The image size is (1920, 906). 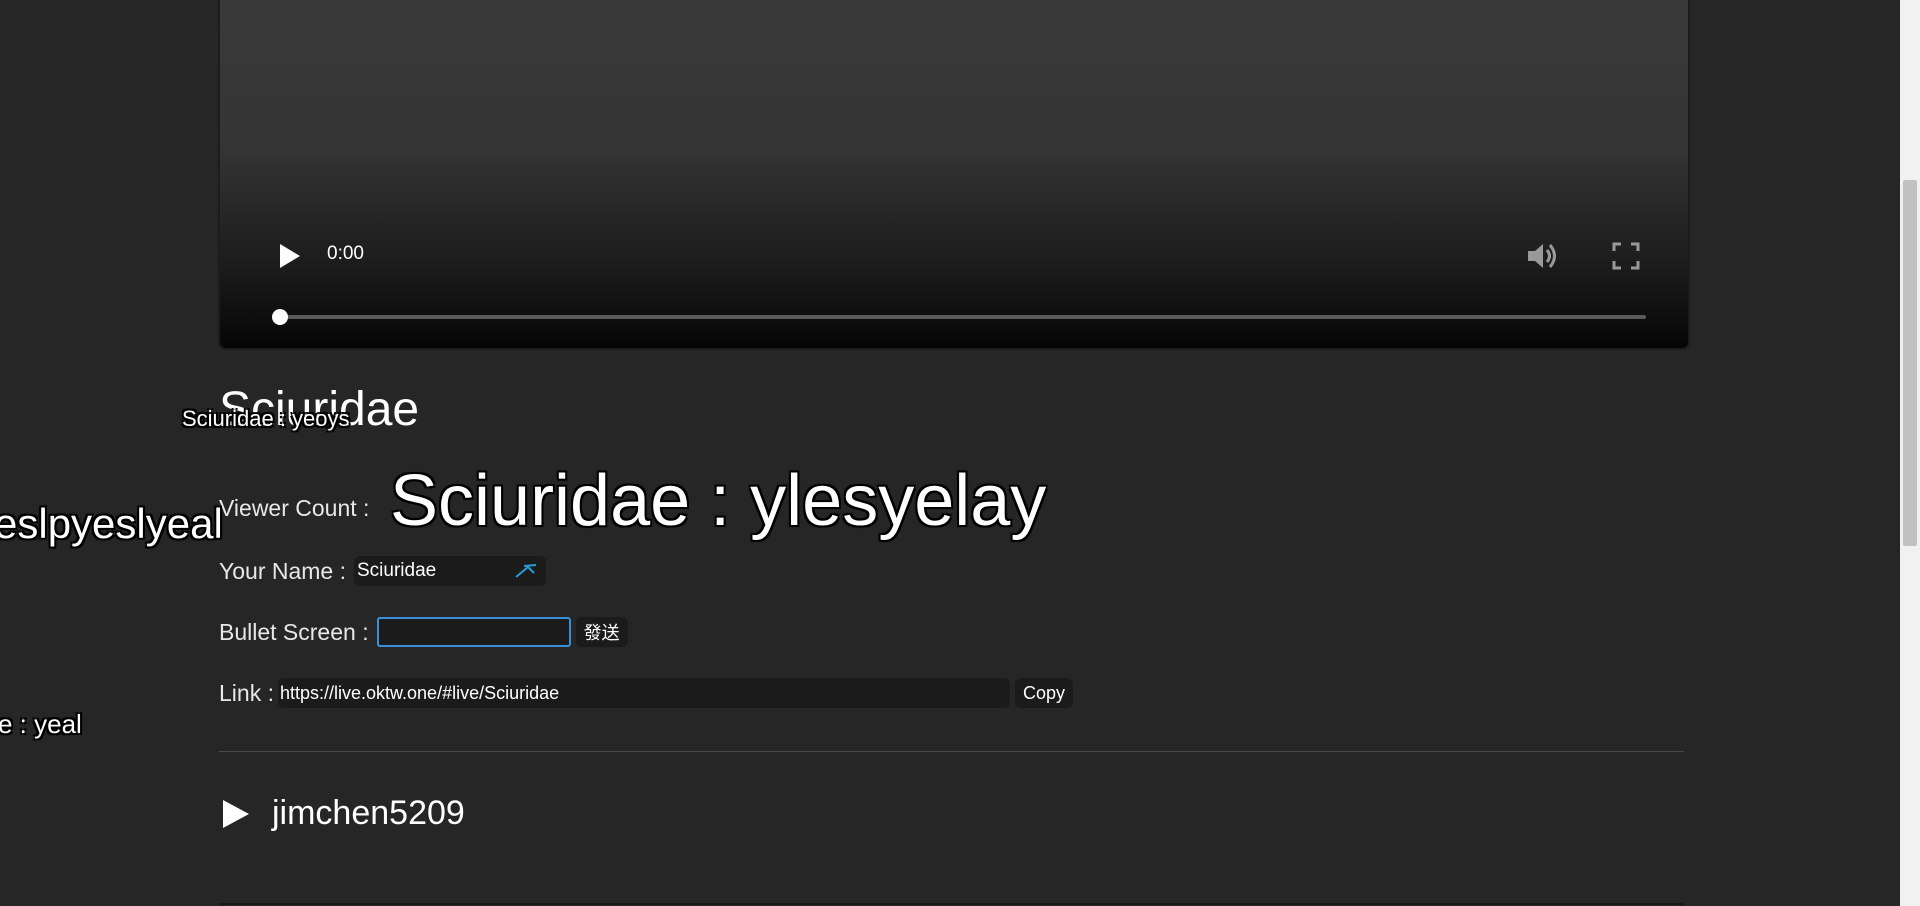 What do you see at coordinates (951, 904) in the screenshot?
I see `divider-bottom` at bounding box center [951, 904].